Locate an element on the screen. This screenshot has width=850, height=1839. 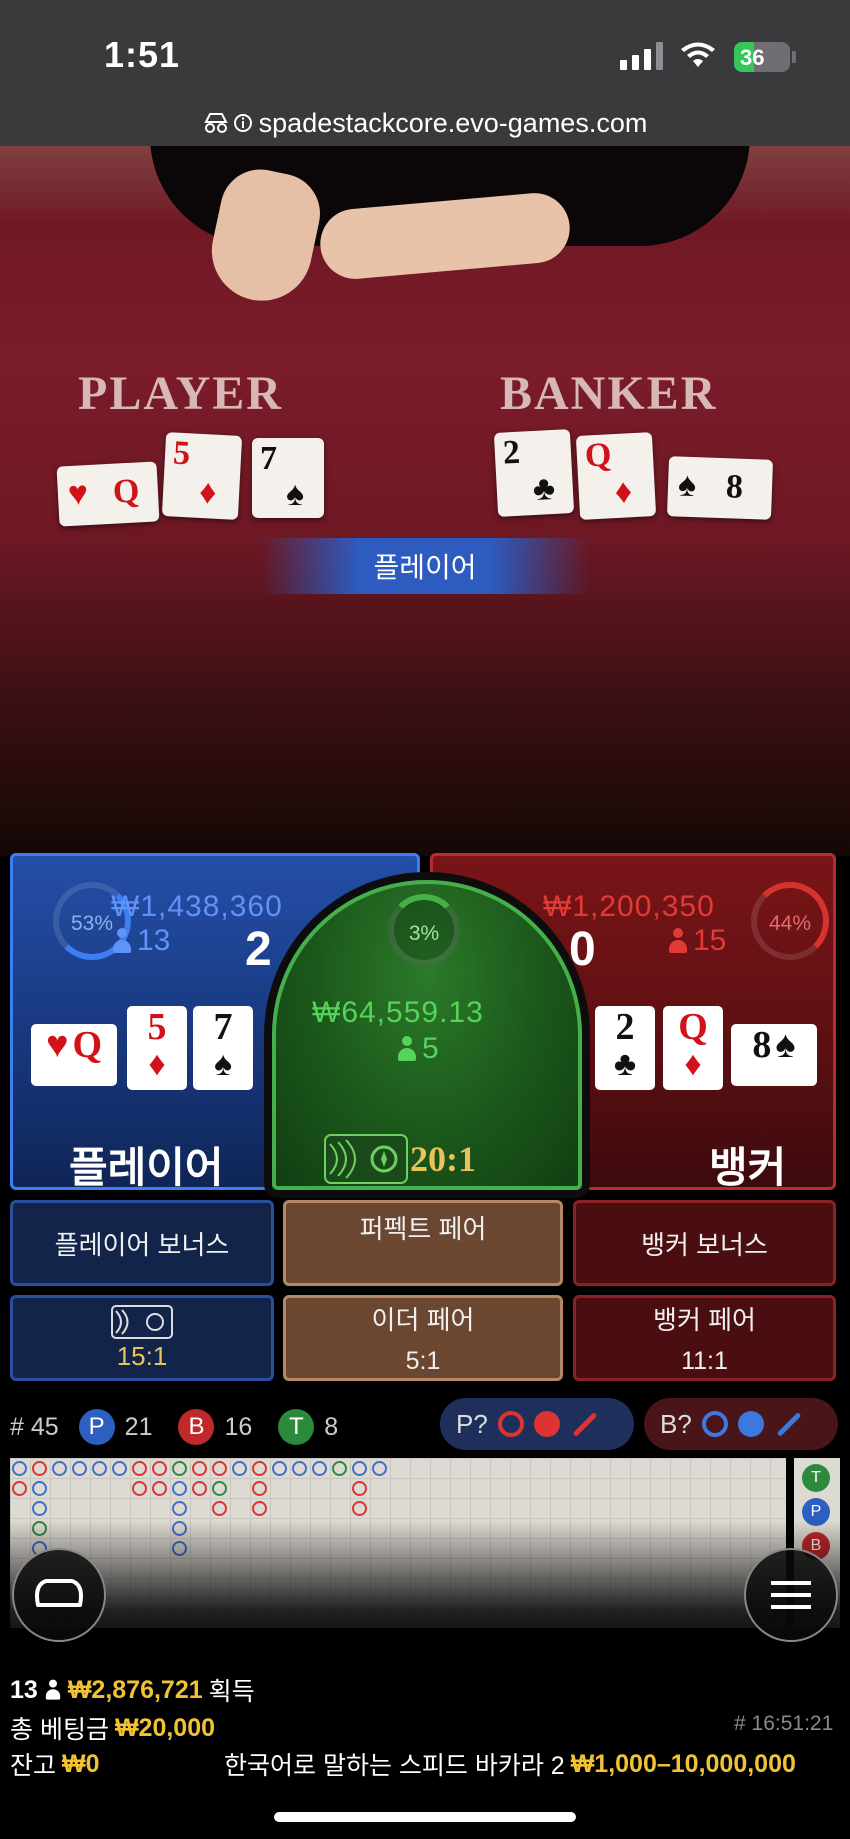
total-bet-line: 총 베팅금 ₩20,000 is located at coordinates (112, 1728).